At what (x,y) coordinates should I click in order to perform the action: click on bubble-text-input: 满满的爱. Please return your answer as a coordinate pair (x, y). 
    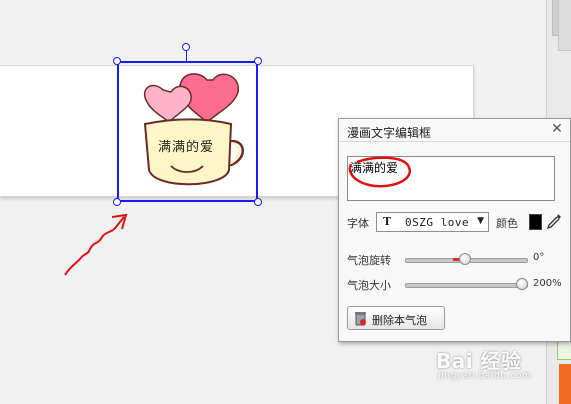
    Looking at the image, I should click on (451, 178).